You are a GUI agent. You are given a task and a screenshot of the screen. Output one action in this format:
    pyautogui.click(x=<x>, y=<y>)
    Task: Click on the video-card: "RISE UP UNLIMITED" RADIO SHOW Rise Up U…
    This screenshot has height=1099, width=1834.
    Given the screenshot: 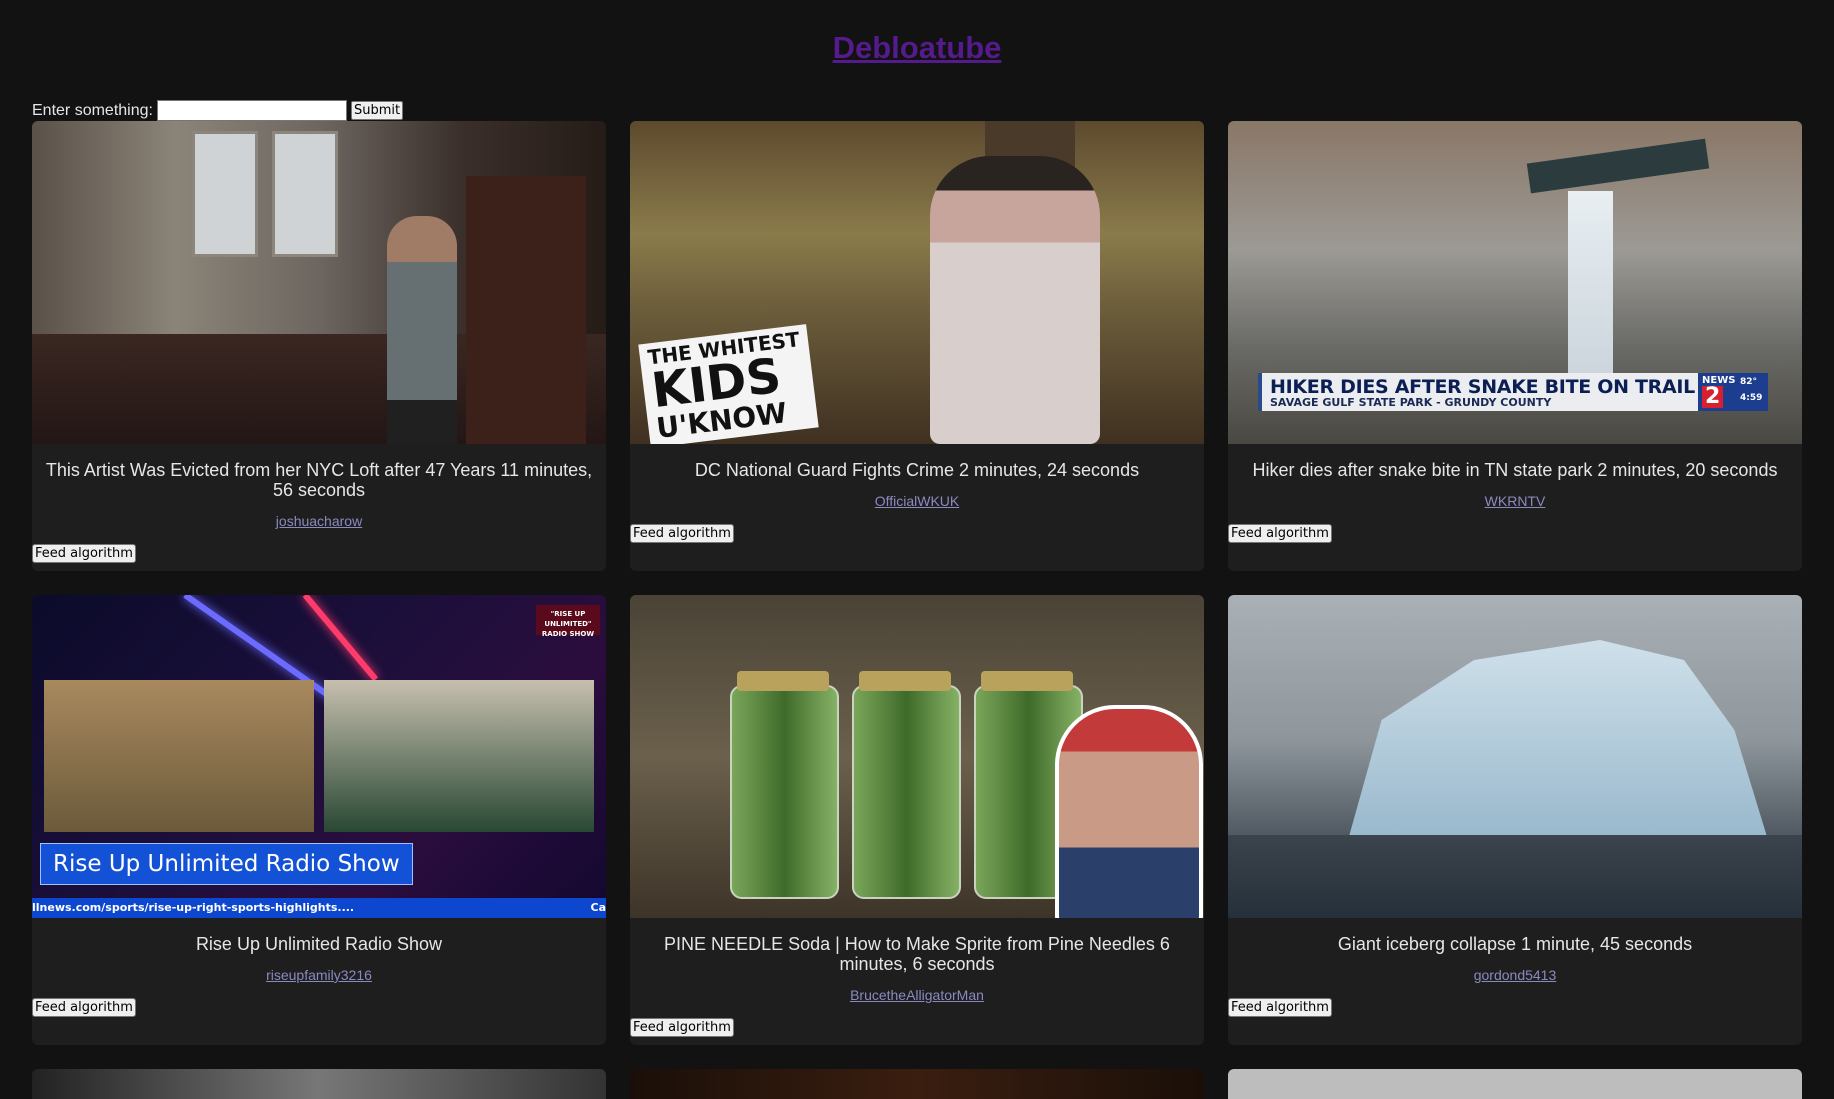 What is the action you would take?
    pyautogui.click(x=319, y=820)
    